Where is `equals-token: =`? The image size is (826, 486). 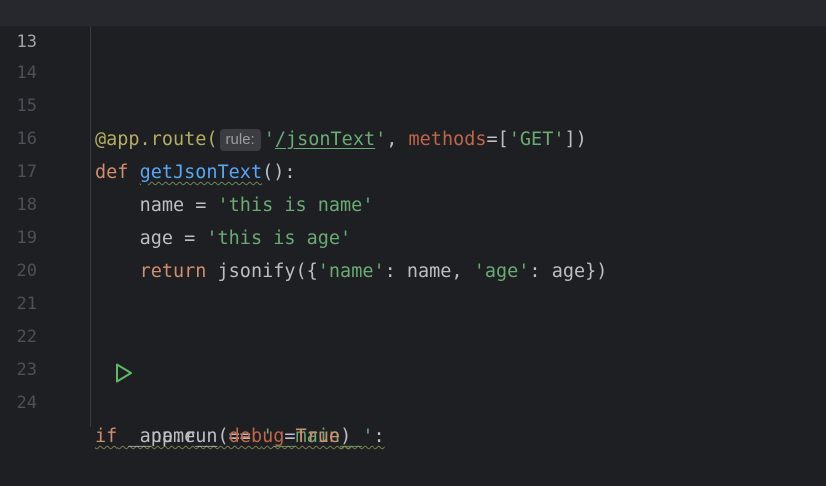
equals-token: = is located at coordinates (290, 436).